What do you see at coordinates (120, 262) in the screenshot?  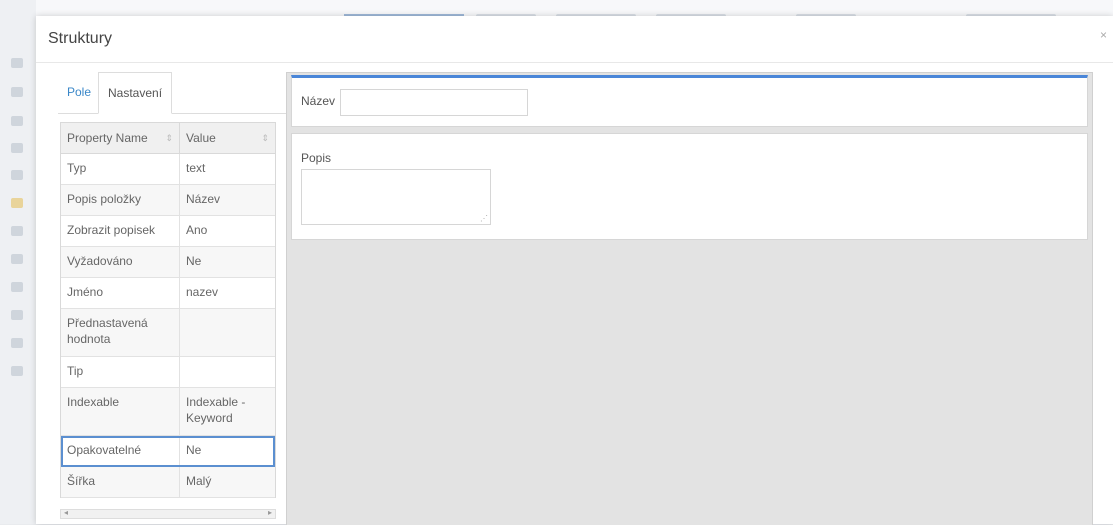 I see `property-name: Vyžadováno` at bounding box center [120, 262].